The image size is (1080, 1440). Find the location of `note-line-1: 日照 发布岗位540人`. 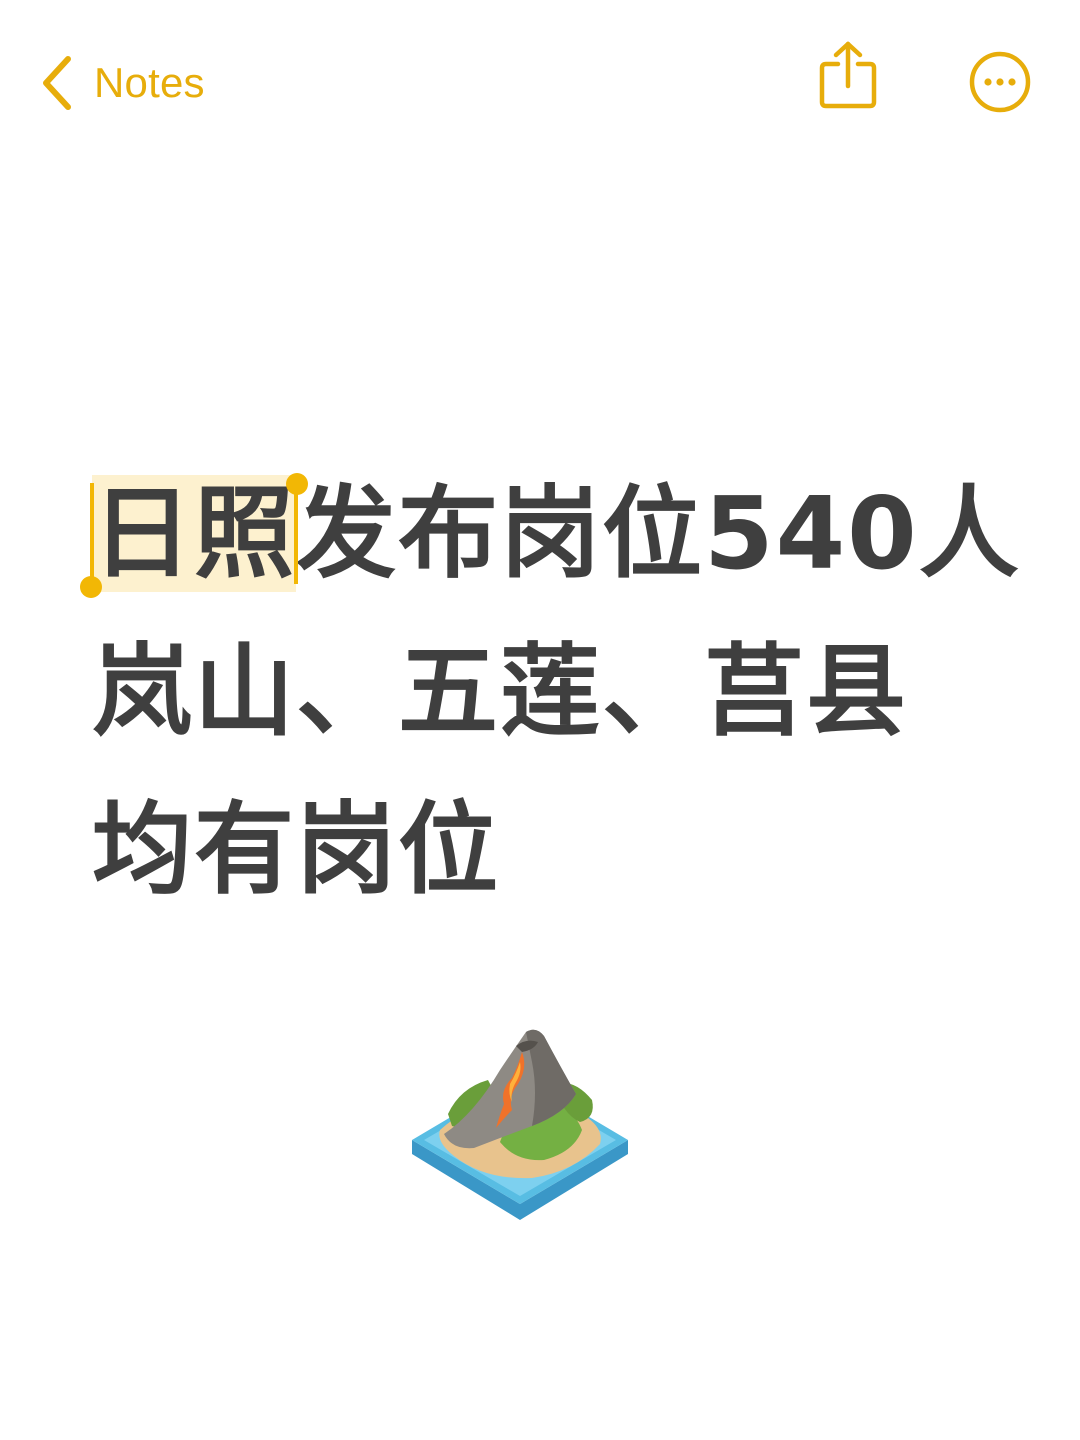

note-line-1: 日照 发布岗位540人 is located at coordinates (566, 534).